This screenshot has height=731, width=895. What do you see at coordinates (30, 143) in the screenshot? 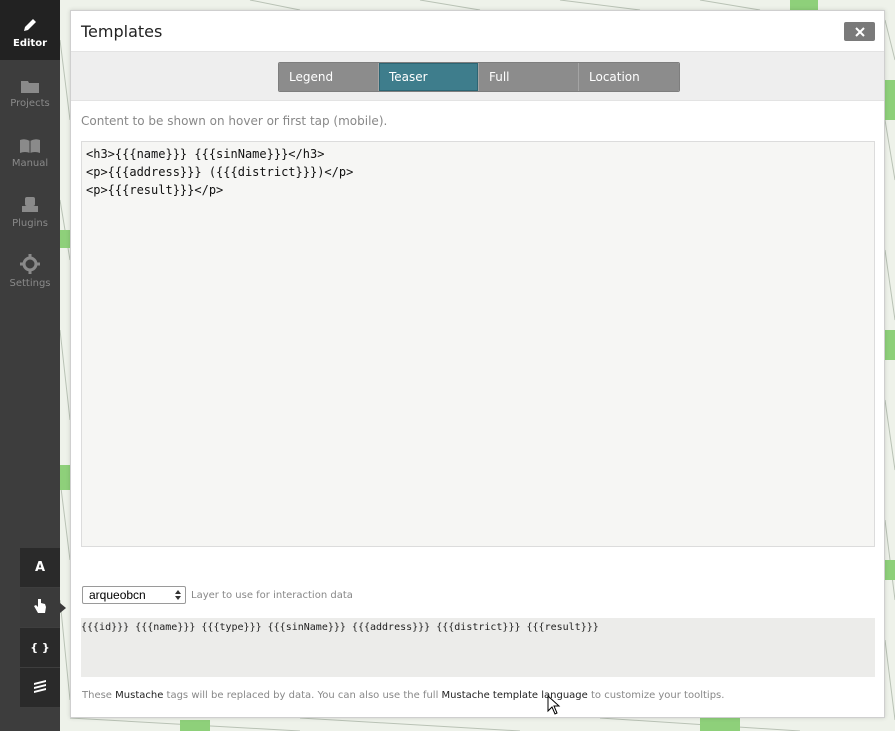
I see `book-icon` at bounding box center [30, 143].